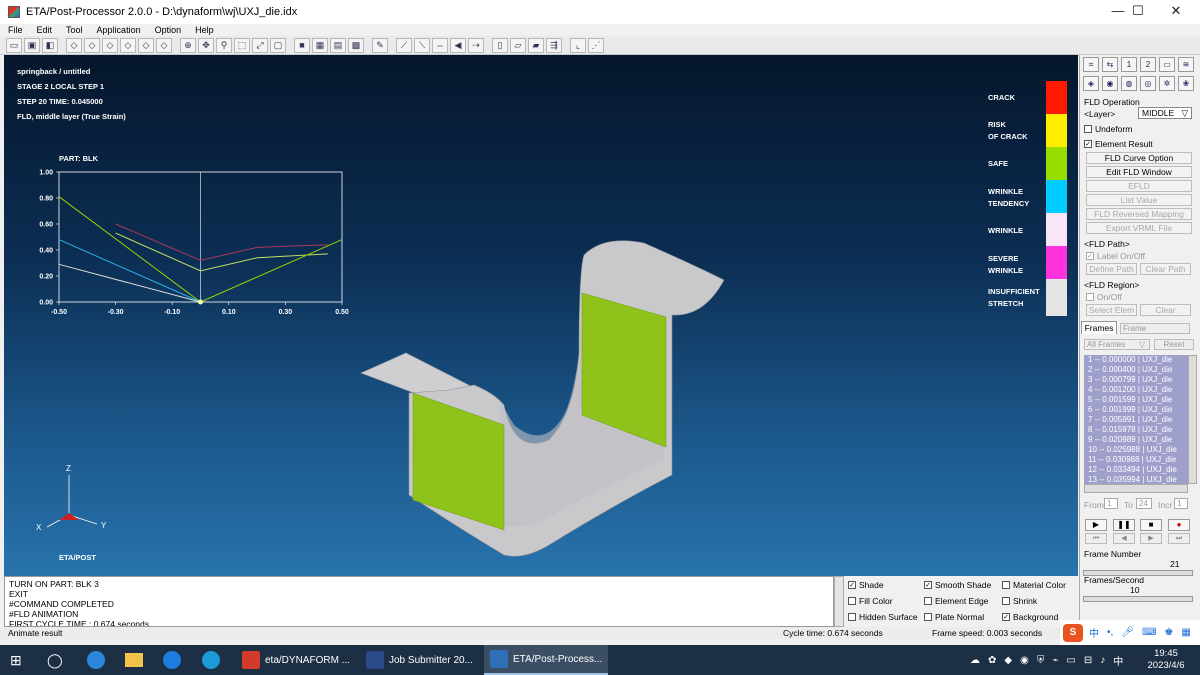 Image resolution: width=1200 pixels, height=675 pixels. Describe the element at coordinates (1090, 297) in the screenshot. I see `region-onoff-checkbox` at that location.